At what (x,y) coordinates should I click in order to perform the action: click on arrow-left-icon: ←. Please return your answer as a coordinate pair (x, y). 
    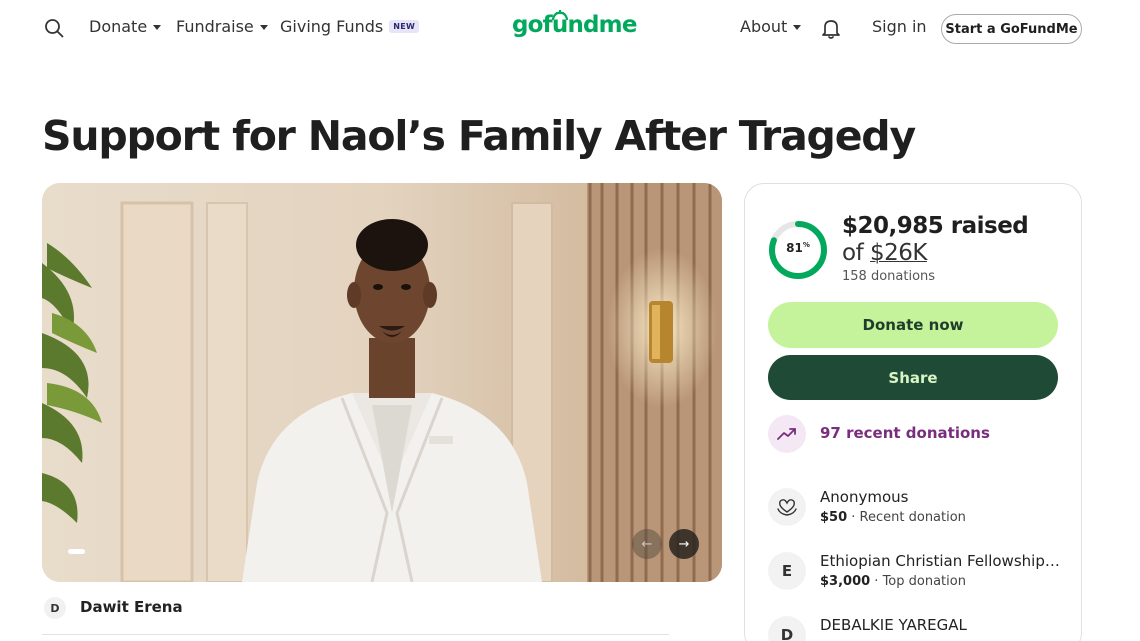
    Looking at the image, I should click on (647, 544).